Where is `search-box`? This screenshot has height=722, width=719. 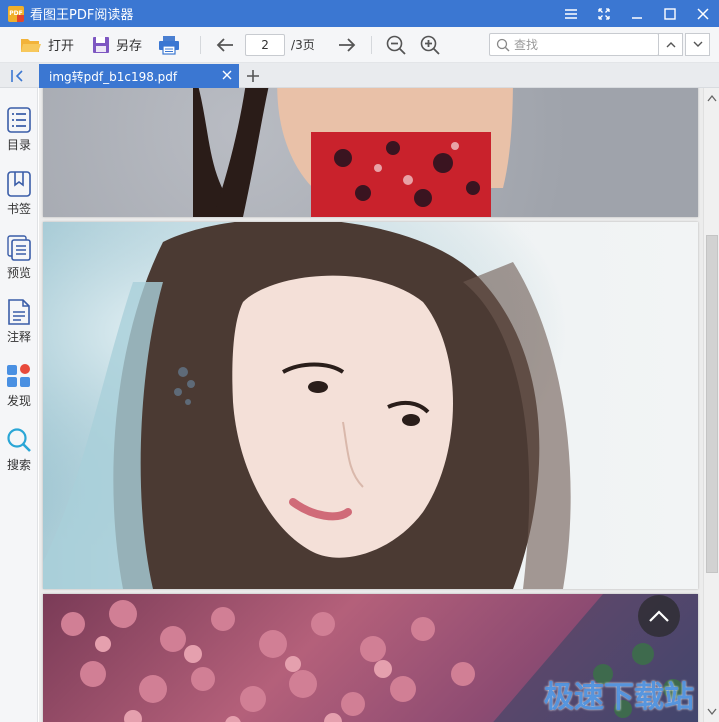
search-box is located at coordinates (574, 44).